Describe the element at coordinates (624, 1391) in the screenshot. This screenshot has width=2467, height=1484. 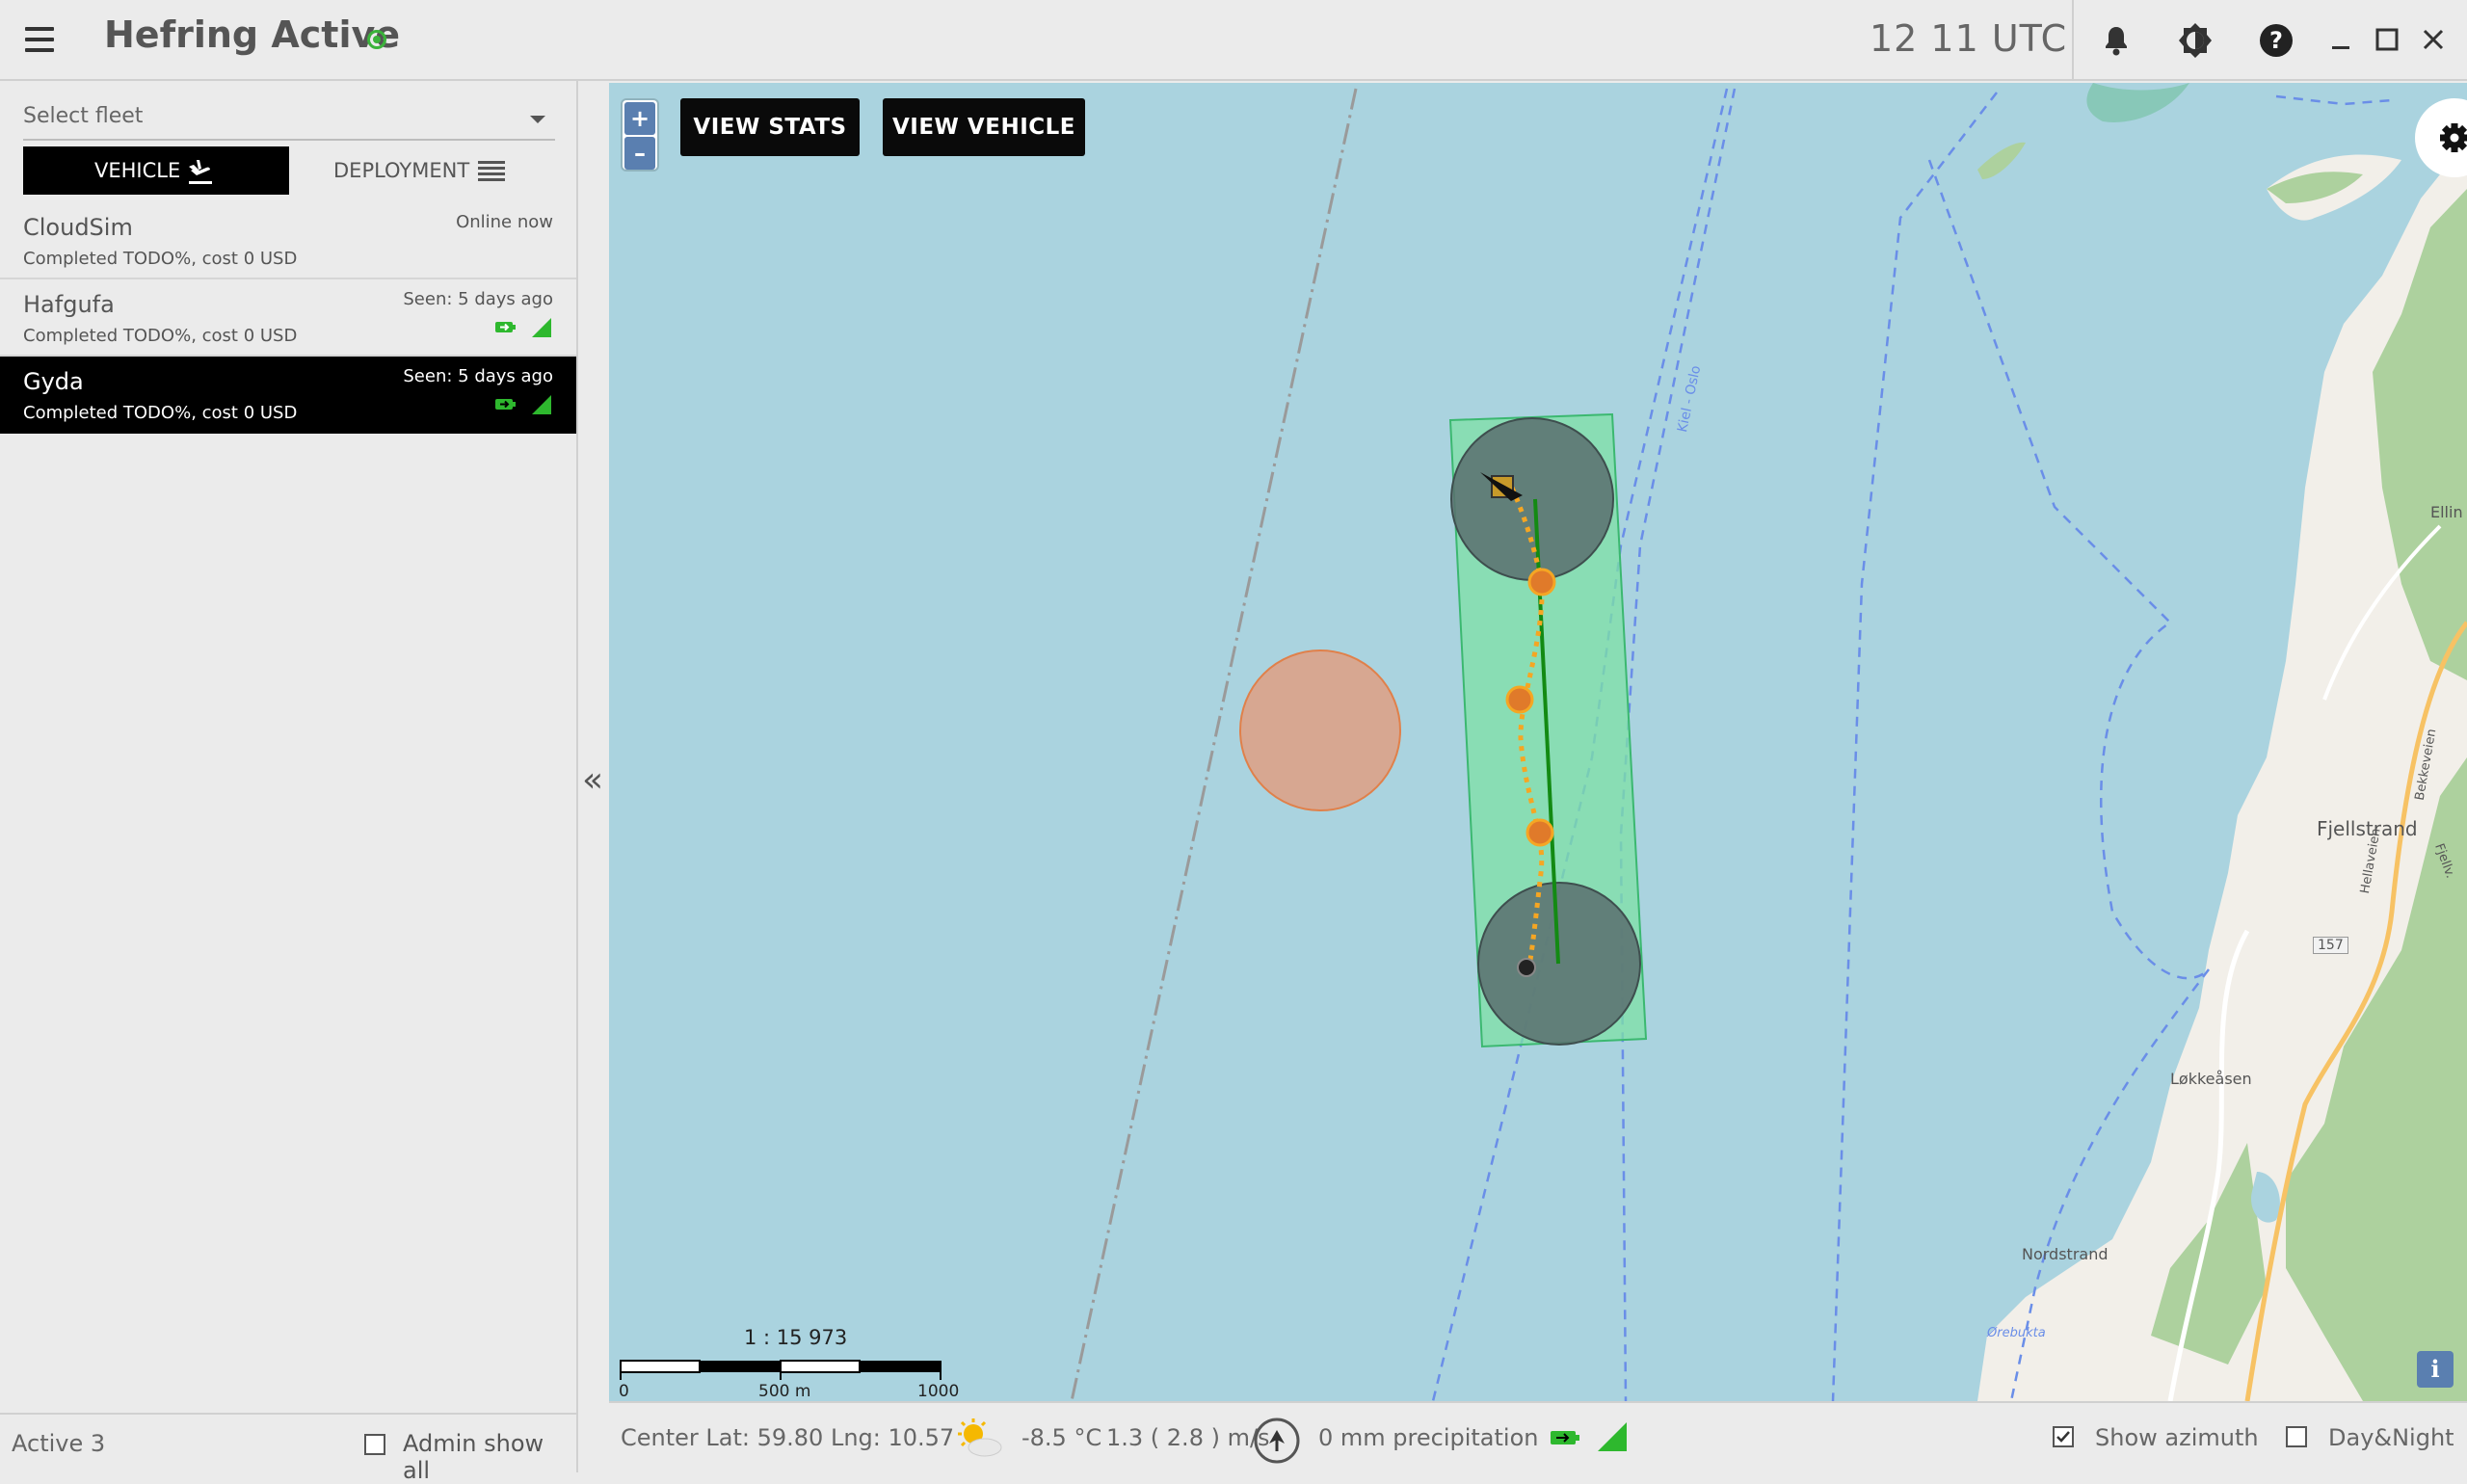
I see `scale-tick: 0` at that location.